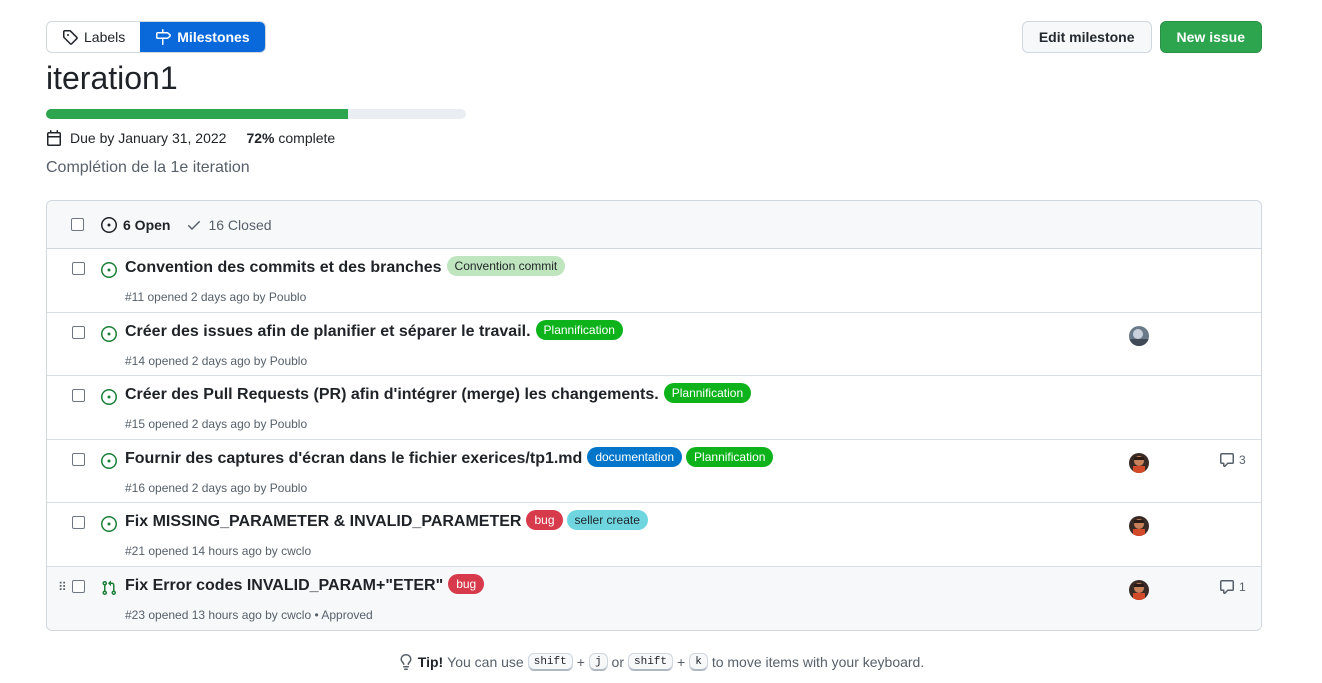 The width and height of the screenshot is (1322, 683). What do you see at coordinates (485, 662) in the screenshot?
I see `tip-text-1: You can use` at bounding box center [485, 662].